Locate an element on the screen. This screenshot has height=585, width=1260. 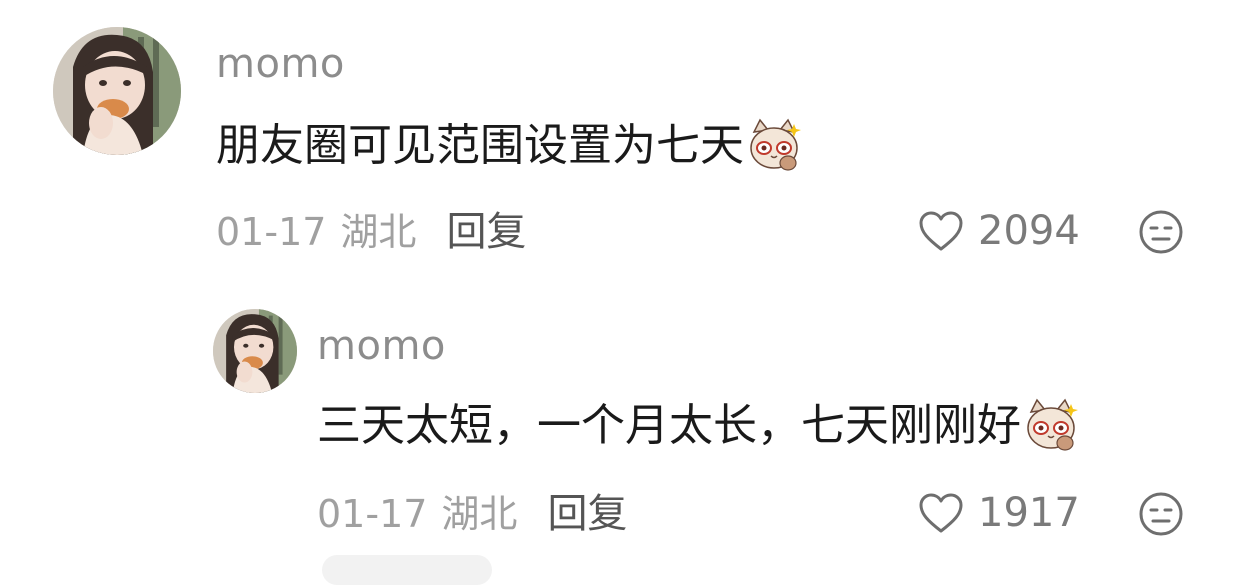
like-count: 2094 is located at coordinates (1029, 231).